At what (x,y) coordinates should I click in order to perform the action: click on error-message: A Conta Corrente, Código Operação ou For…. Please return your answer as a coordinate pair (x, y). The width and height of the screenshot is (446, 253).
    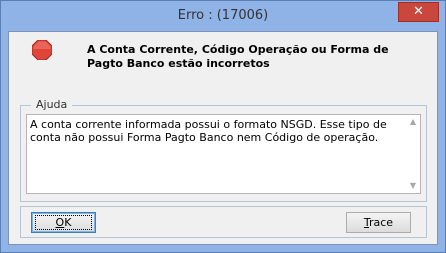
    Looking at the image, I should click on (238, 56).